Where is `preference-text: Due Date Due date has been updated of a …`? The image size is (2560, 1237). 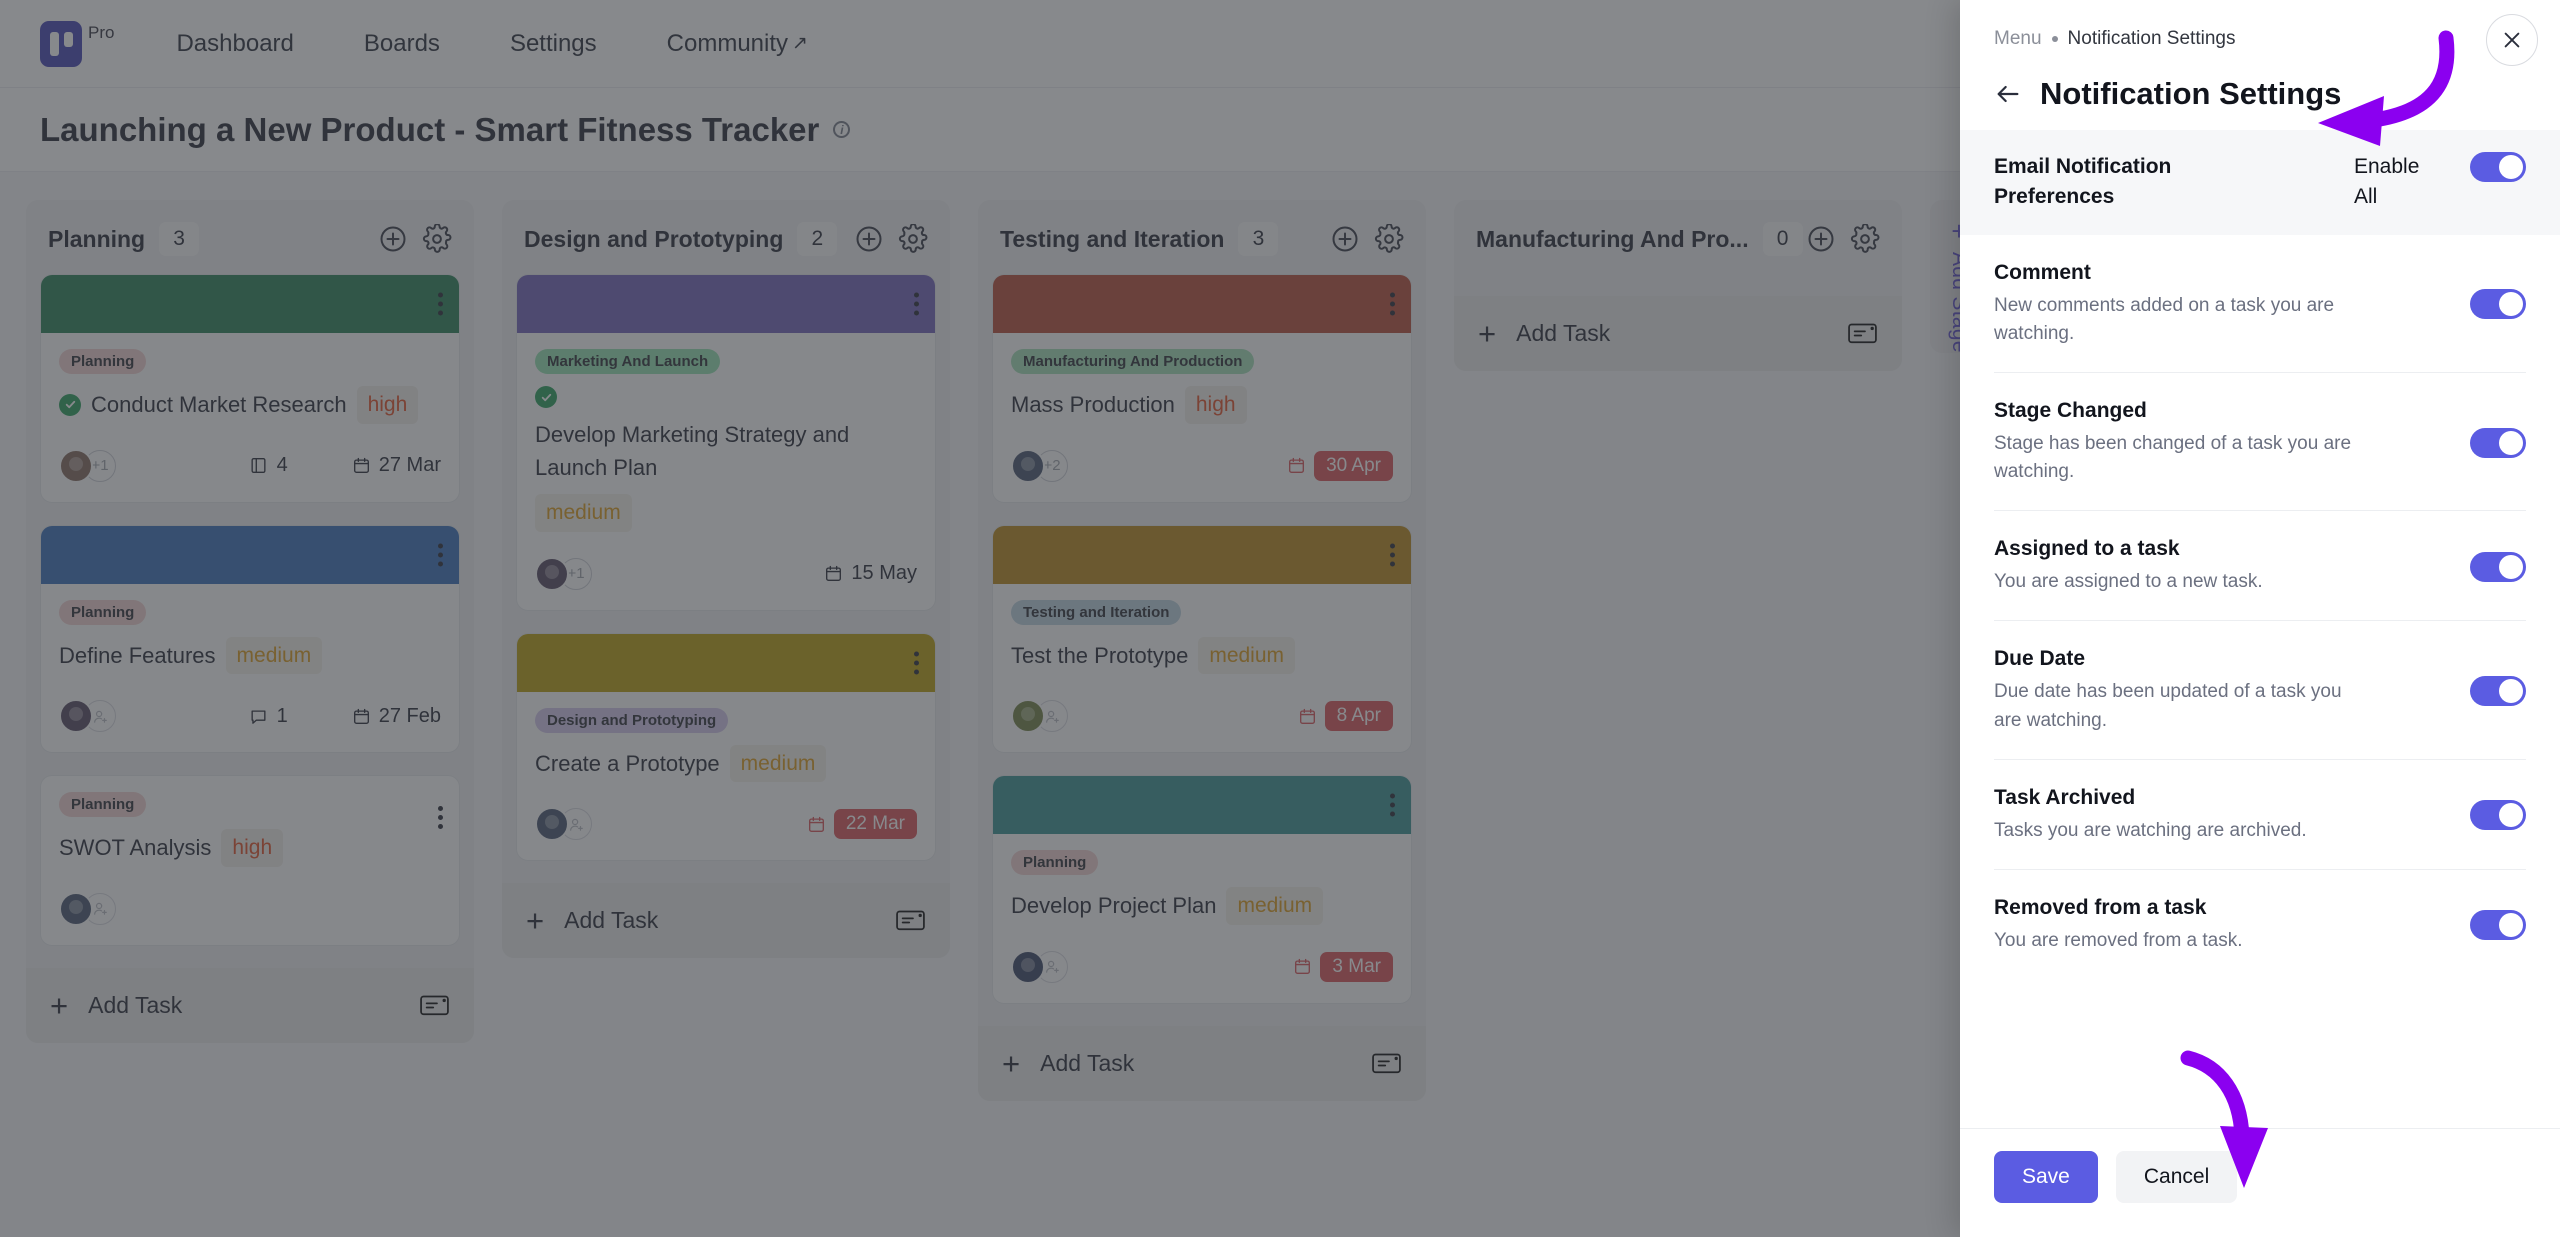
preference-text: Due Date Due date has been updated of a … is located at coordinates (2223, 690).